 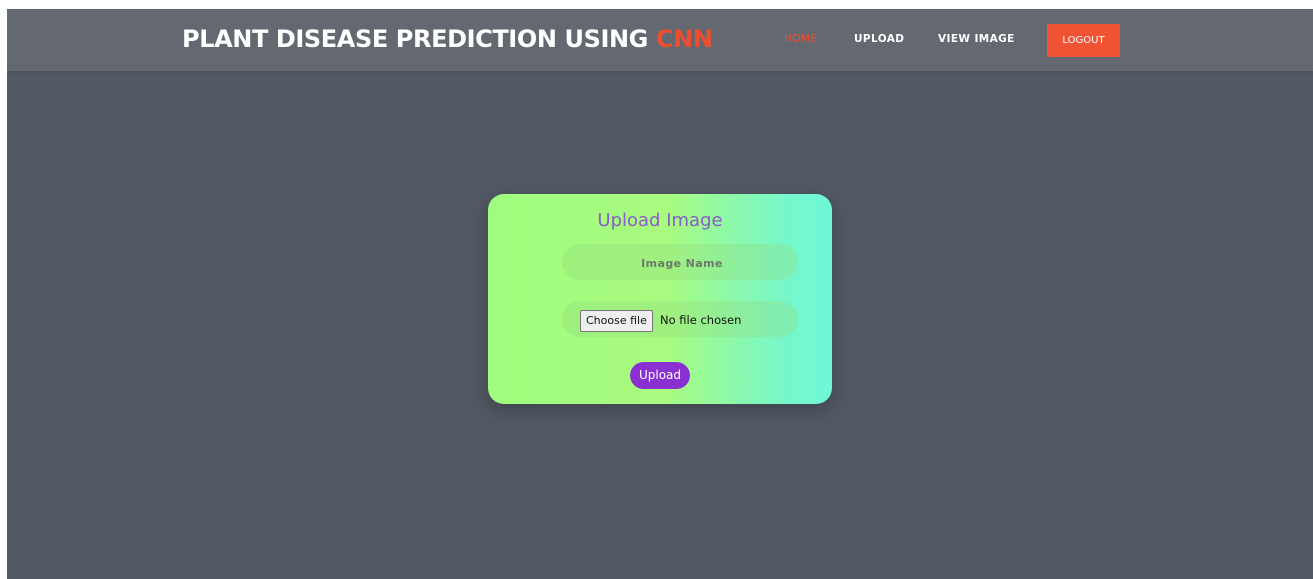 I want to click on site-title-accent: CNN, so click(x=684, y=39).